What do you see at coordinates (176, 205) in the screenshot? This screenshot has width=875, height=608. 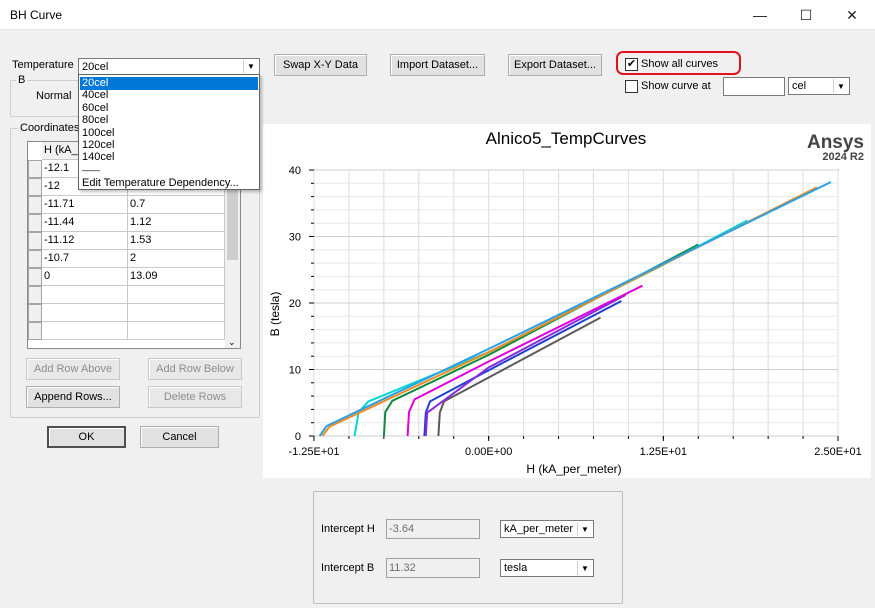 I see `cell-b: 0.7` at bounding box center [176, 205].